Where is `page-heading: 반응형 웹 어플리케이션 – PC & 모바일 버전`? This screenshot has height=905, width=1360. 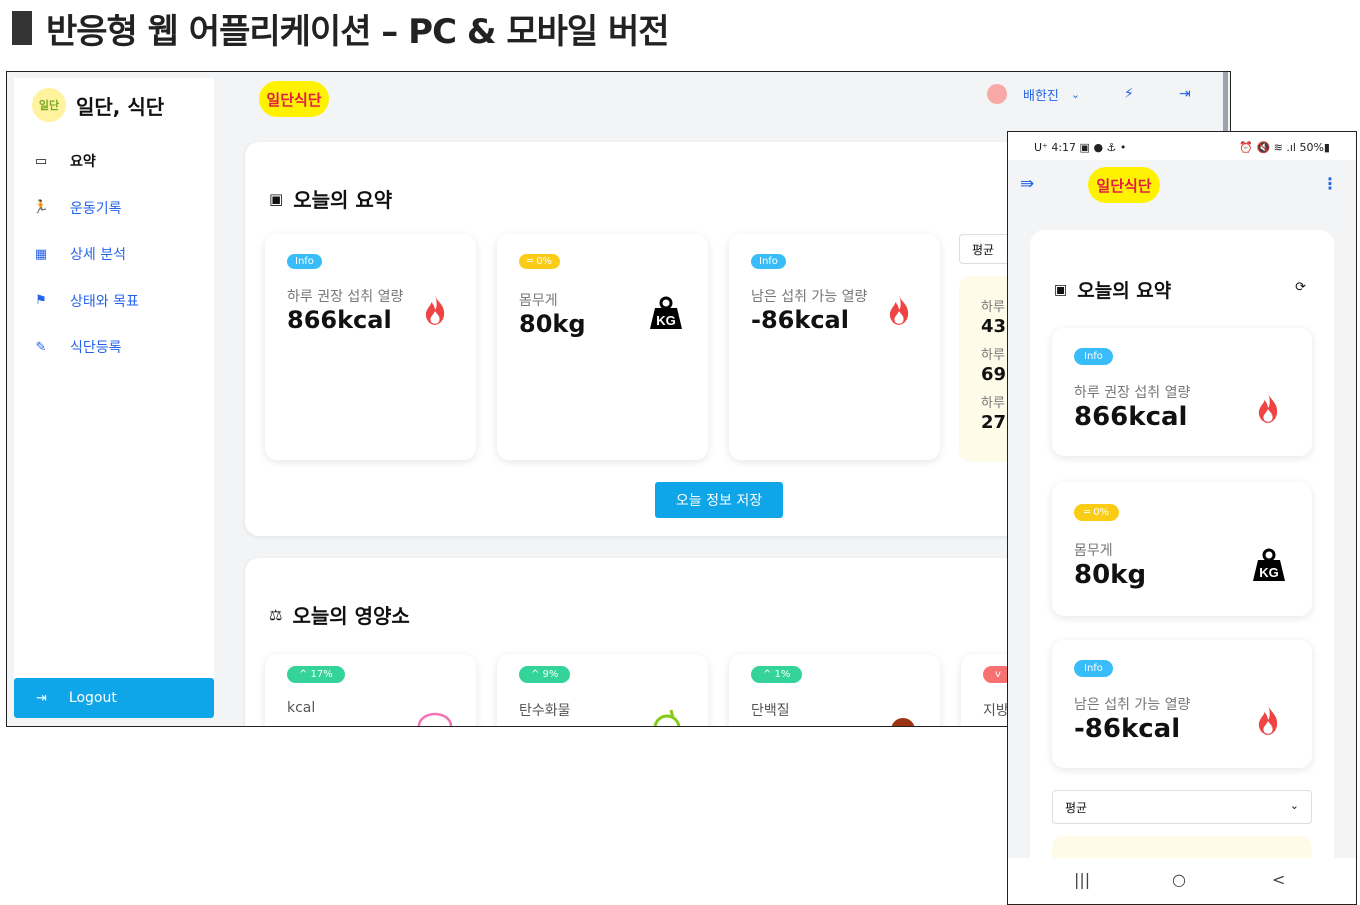 page-heading: 반응형 웹 어플리케이션 – PC & 모바일 버전 is located at coordinates (341, 30).